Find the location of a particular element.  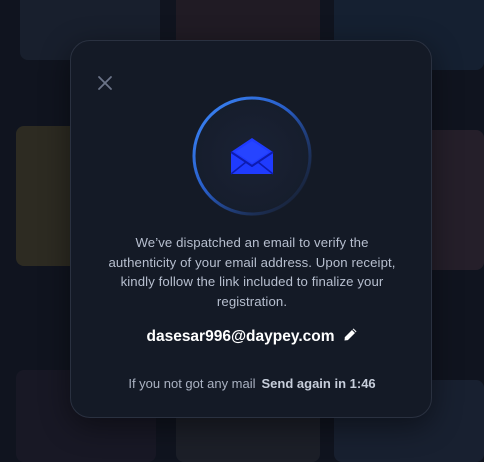

email-icon-badge is located at coordinates (252, 156).